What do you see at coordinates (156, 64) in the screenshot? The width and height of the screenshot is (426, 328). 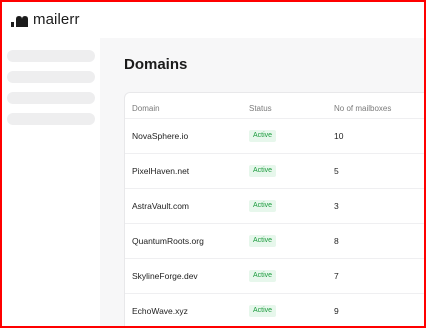 I see `page-title: Domains` at bounding box center [156, 64].